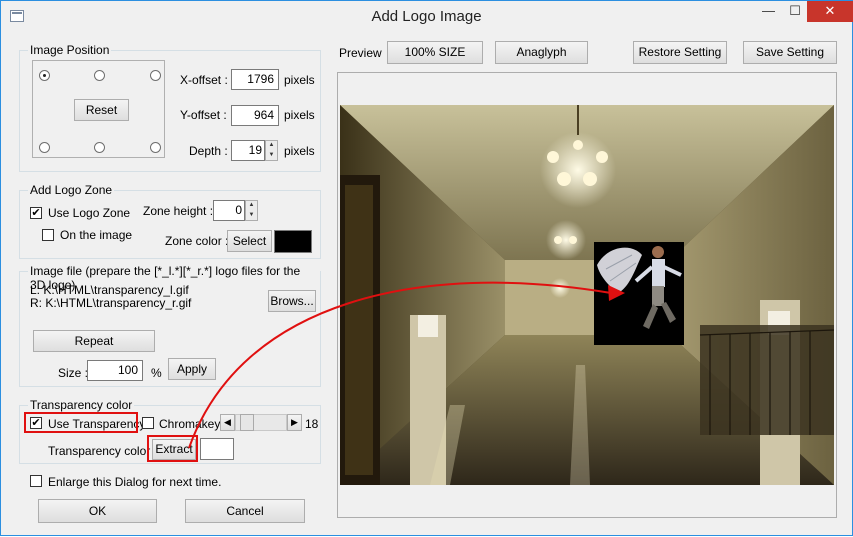 This screenshot has width=853, height=537. I want to click on x-offset-input: 1796, so click(255, 79).